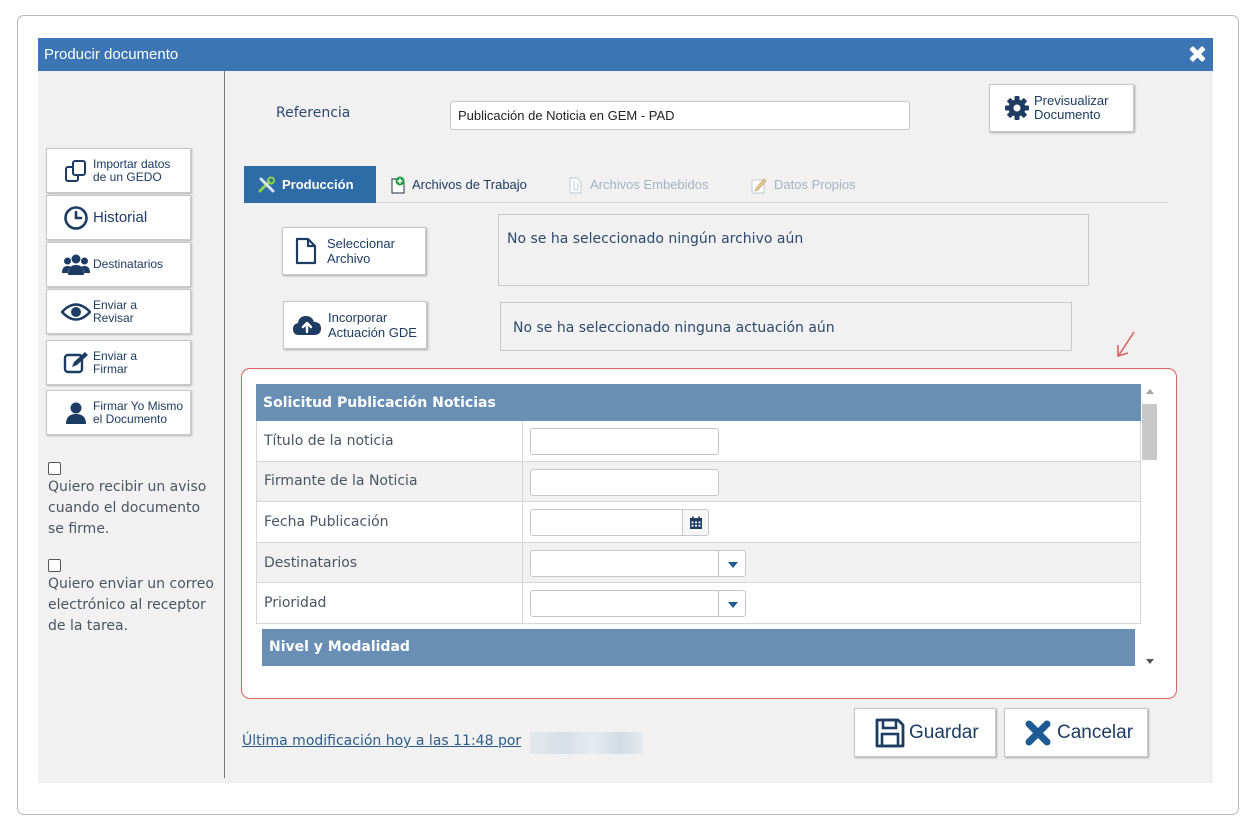  Describe the element at coordinates (76, 363) in the screenshot. I see `sign-icon` at that location.